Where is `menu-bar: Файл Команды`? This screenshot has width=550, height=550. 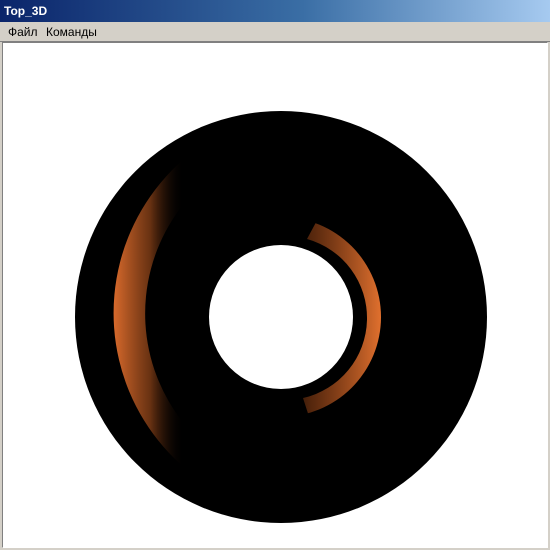
menu-bar: Файл Команды is located at coordinates (275, 32).